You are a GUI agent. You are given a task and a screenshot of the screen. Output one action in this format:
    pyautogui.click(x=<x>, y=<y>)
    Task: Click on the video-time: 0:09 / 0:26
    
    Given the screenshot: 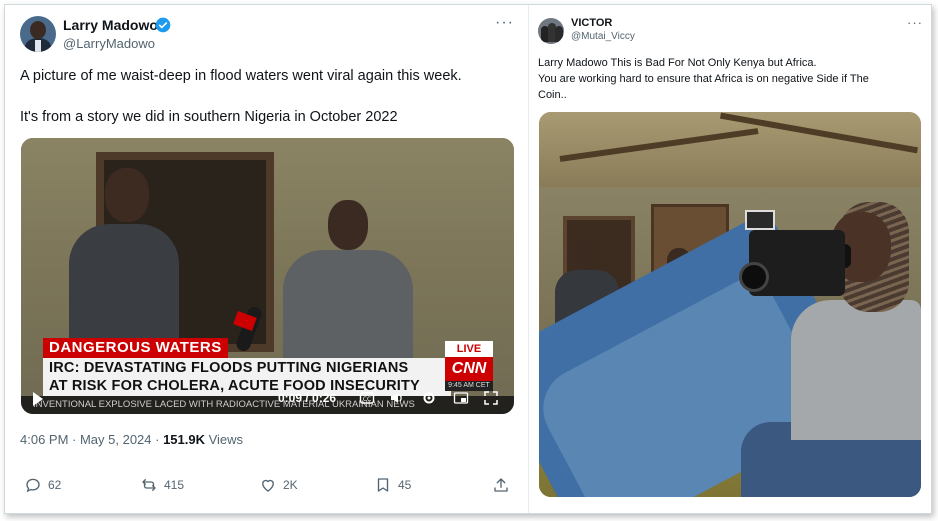 What is the action you would take?
    pyautogui.click(x=307, y=398)
    